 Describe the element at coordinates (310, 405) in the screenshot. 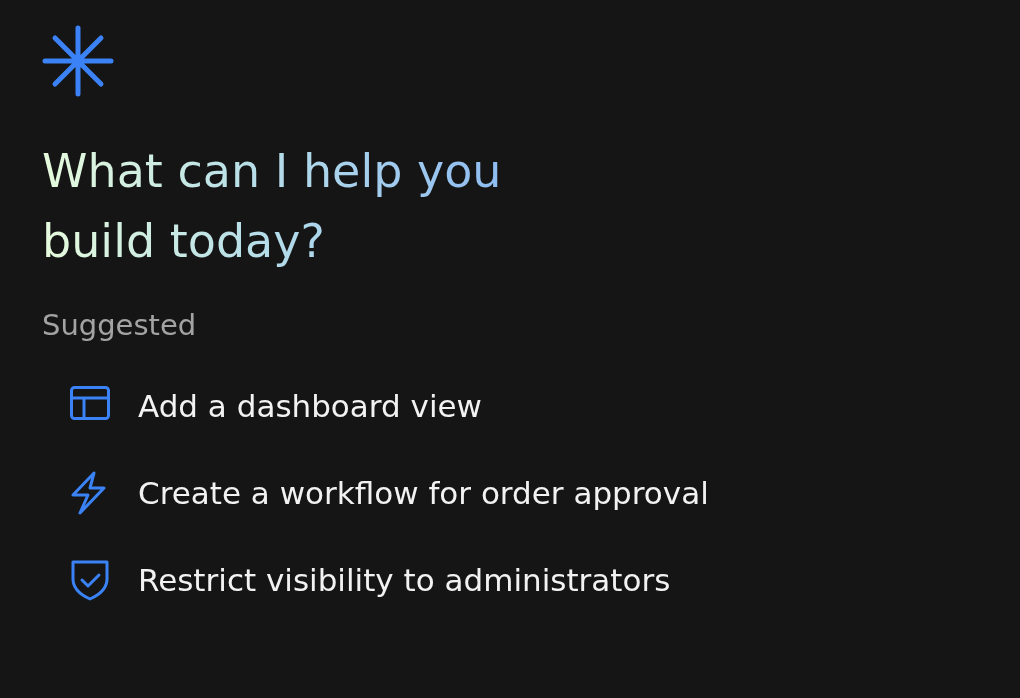

I see `suggestion-link: Add a dashboard view` at that location.